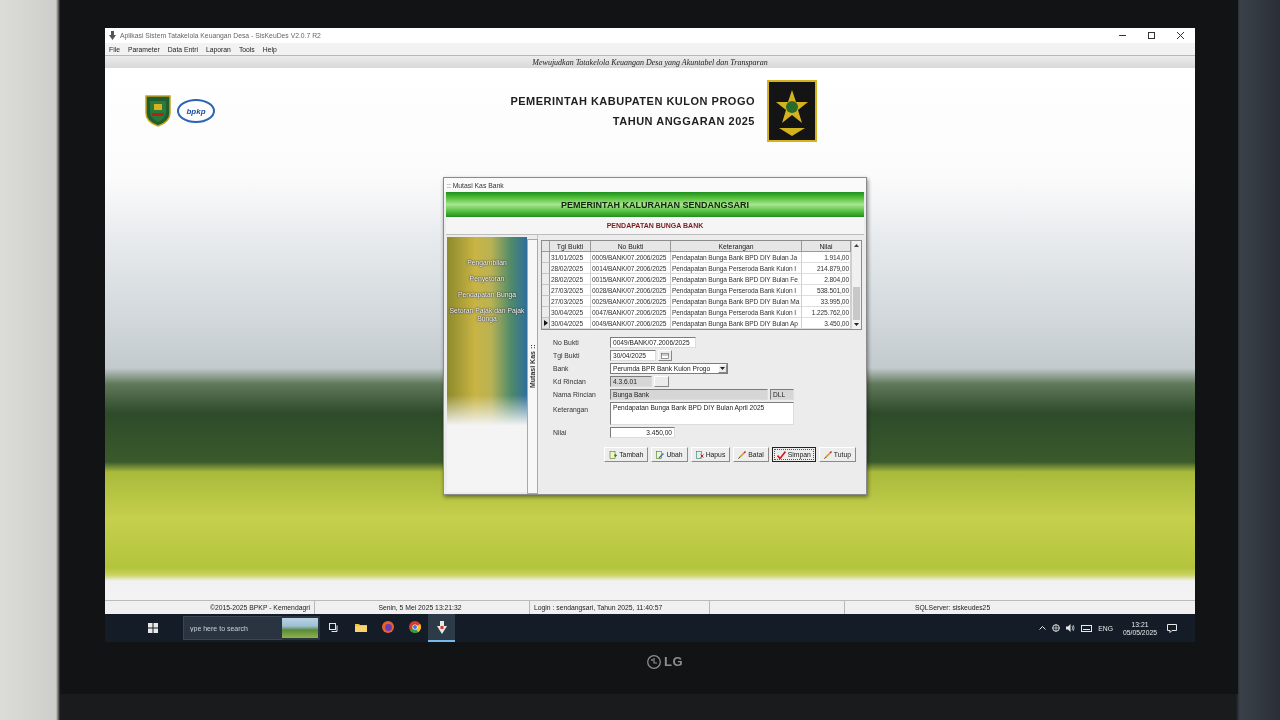 The image size is (1280, 720). I want to click on arrow-logo-icon, so click(441, 627).